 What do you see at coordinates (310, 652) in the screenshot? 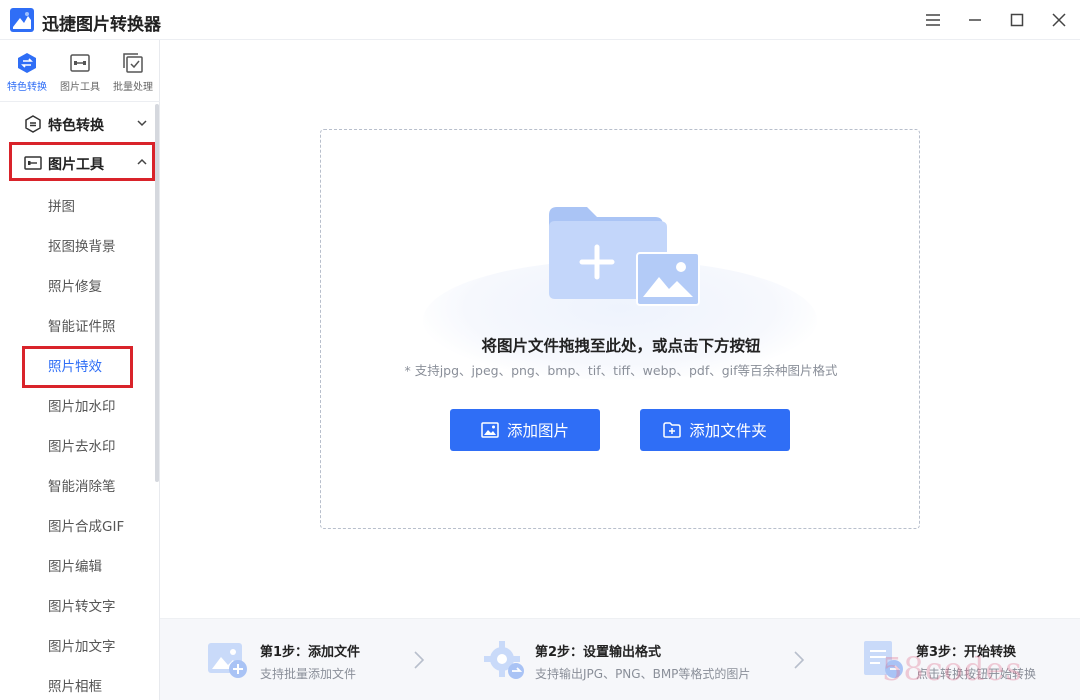
I see `step-1-title: 第1步：添加文件` at bounding box center [310, 652].